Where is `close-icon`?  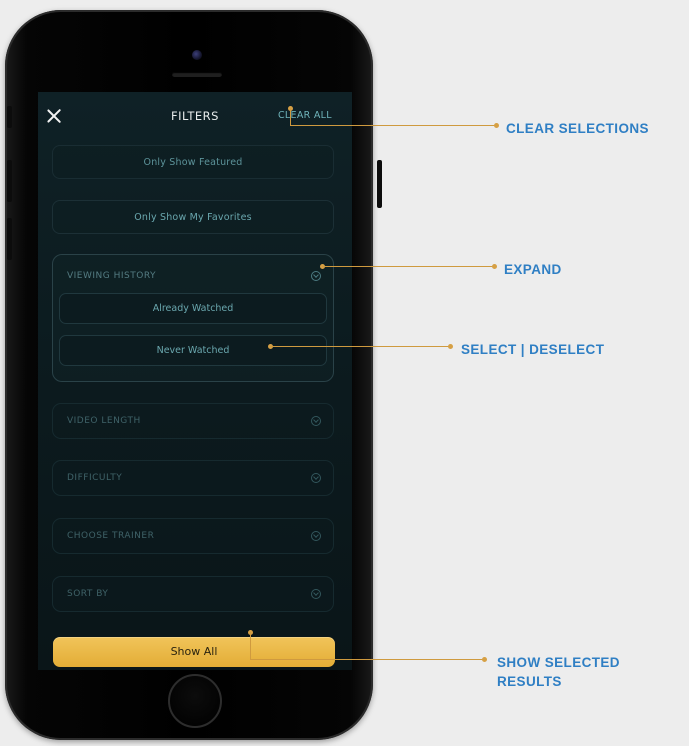
close-icon is located at coordinates (54, 116).